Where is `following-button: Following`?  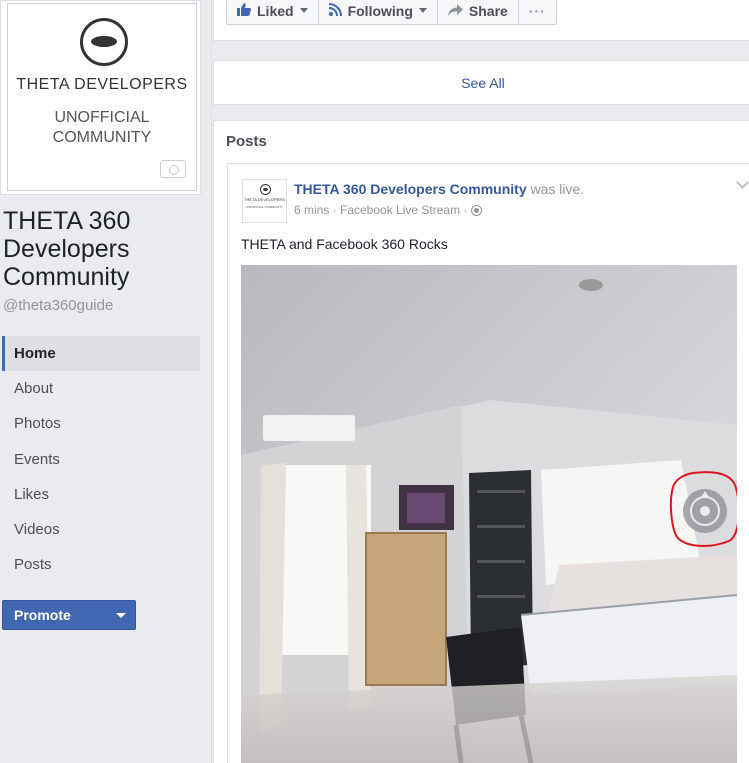
following-button: Following is located at coordinates (378, 12).